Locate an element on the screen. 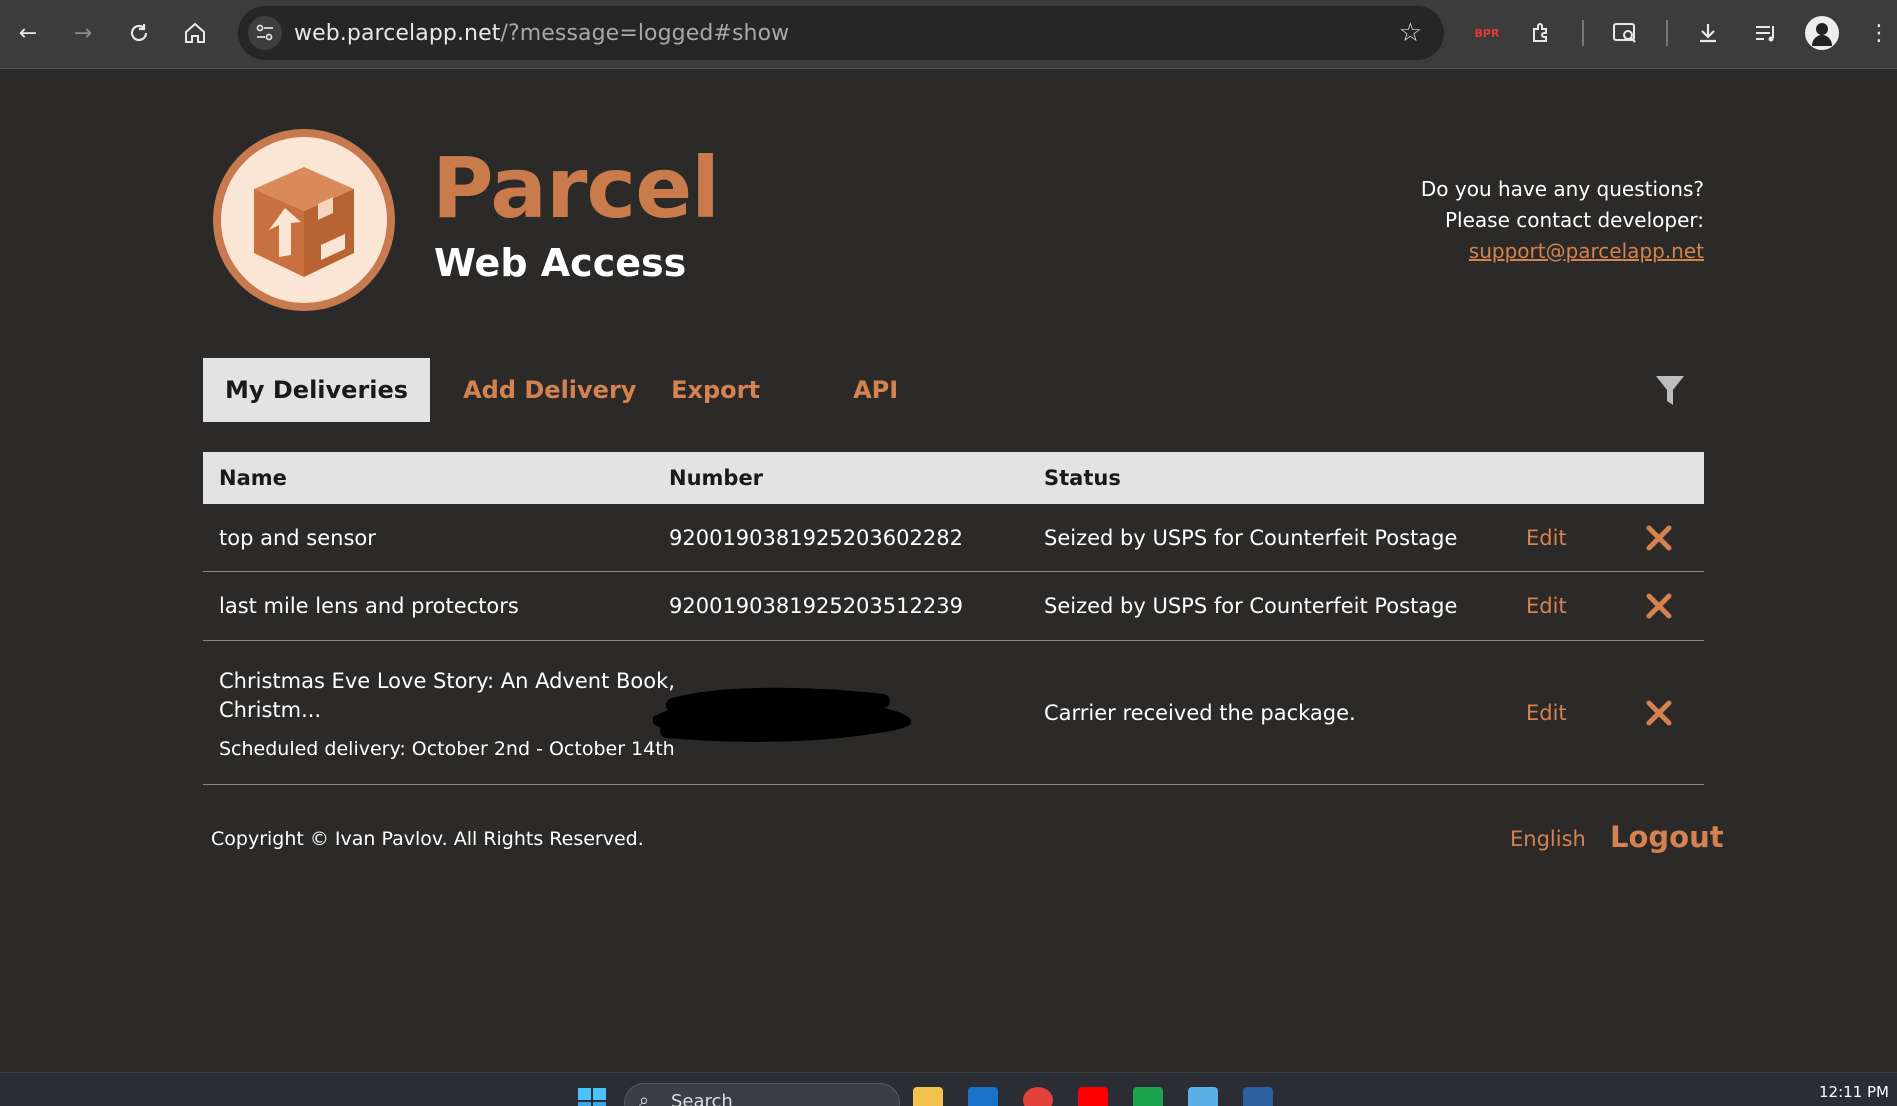 This screenshot has width=1897, height=1106. url-text: web.parcelapp.net/?message=logged#show is located at coordinates (541, 33).